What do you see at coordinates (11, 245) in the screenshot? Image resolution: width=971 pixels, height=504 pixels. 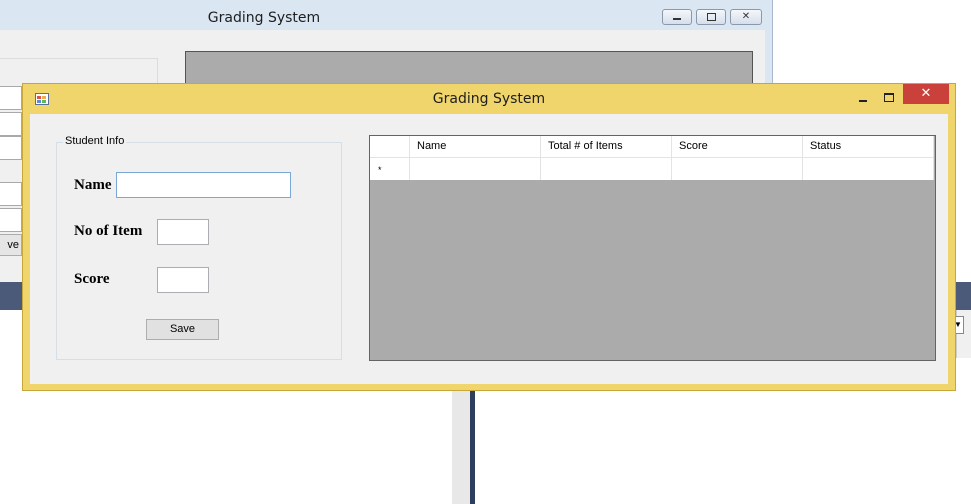 I see `background-save-button: ve` at bounding box center [11, 245].